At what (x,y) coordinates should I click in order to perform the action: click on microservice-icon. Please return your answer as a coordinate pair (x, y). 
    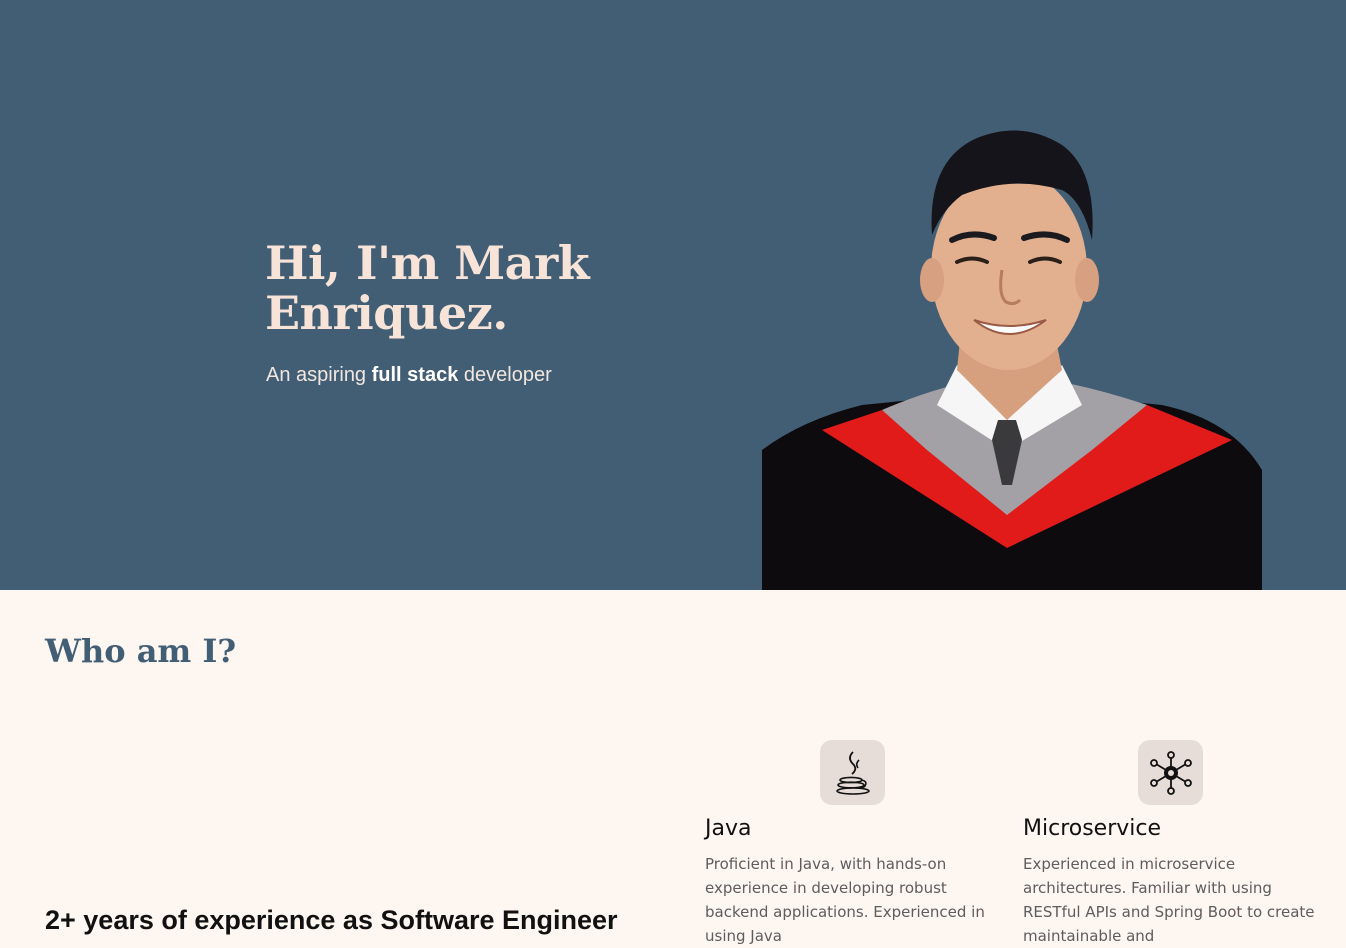
    Looking at the image, I should click on (1170, 772).